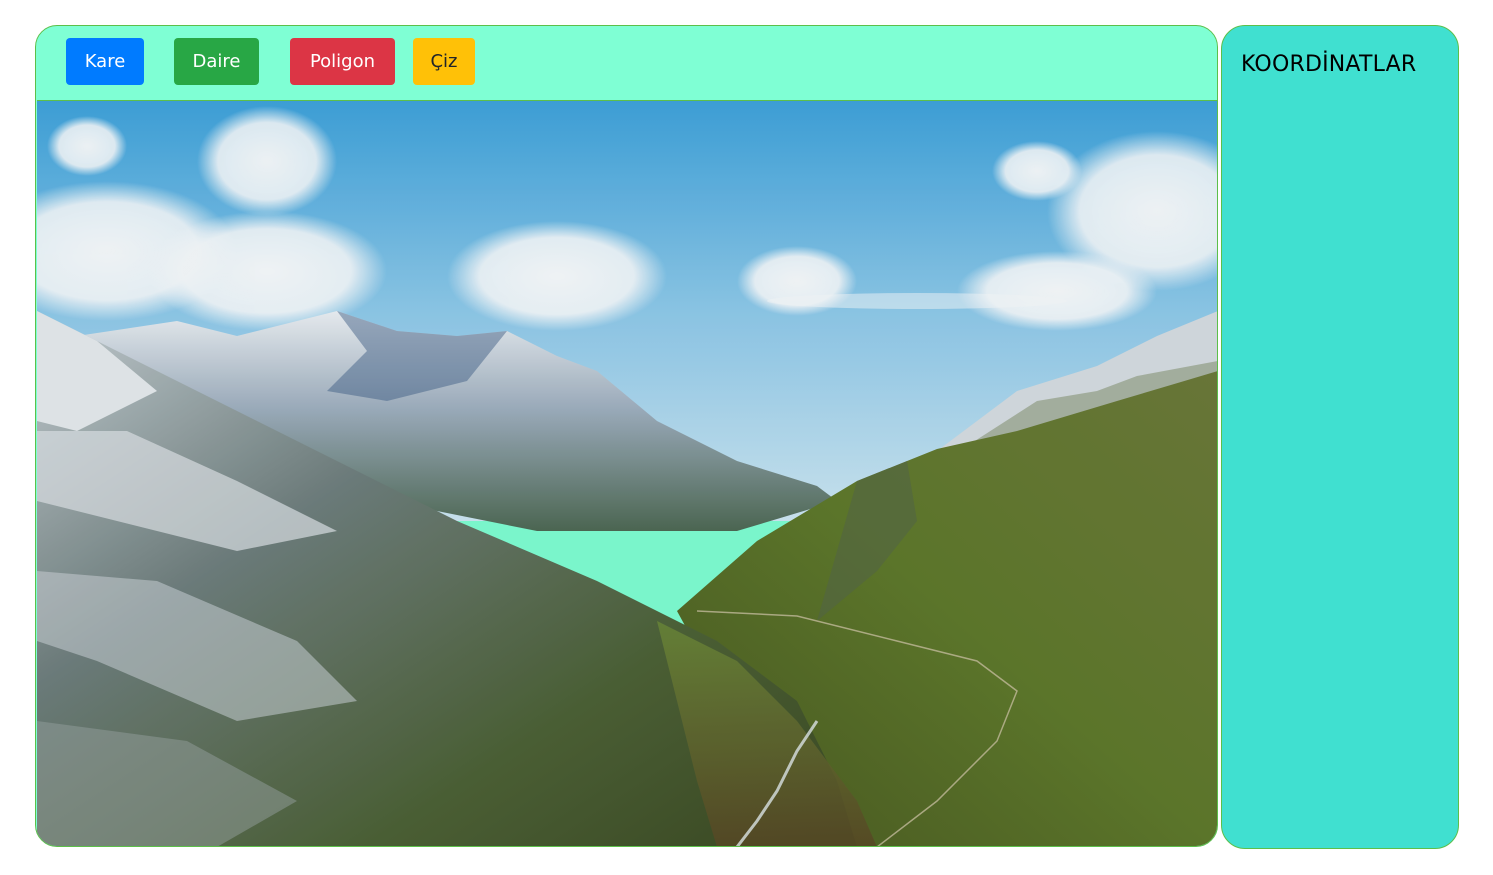 The height and width of the screenshot is (875, 1493). I want to click on circle-button: Daire, so click(216, 61).